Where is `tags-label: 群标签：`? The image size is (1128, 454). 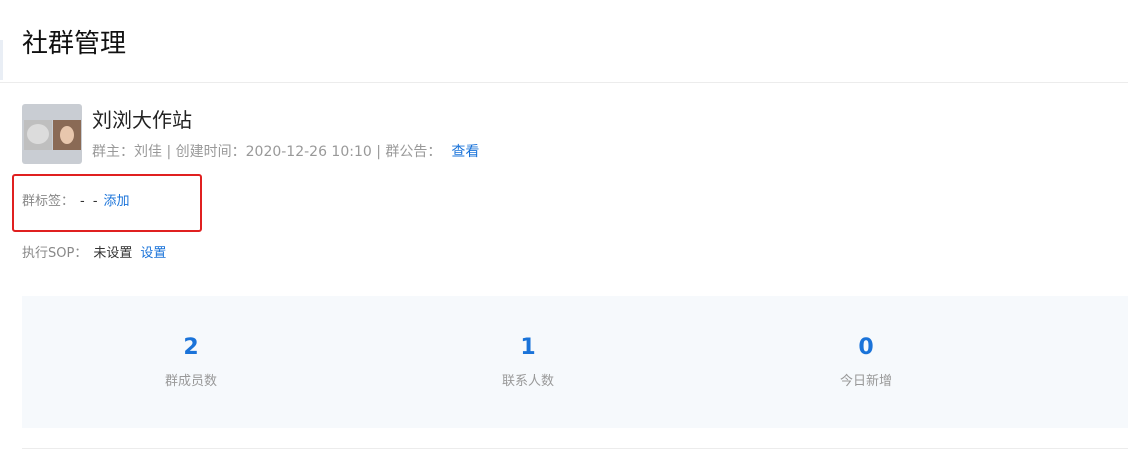 tags-label: 群标签： is located at coordinates (48, 201).